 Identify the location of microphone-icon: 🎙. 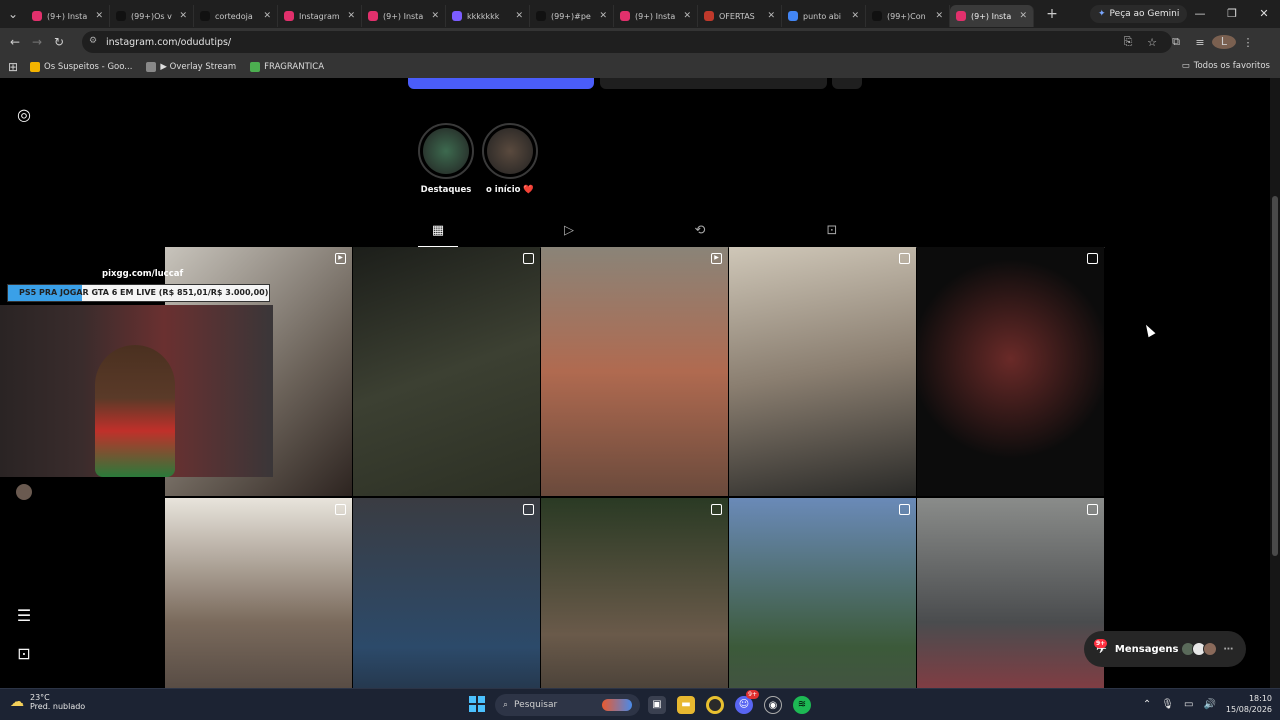
(1167, 704).